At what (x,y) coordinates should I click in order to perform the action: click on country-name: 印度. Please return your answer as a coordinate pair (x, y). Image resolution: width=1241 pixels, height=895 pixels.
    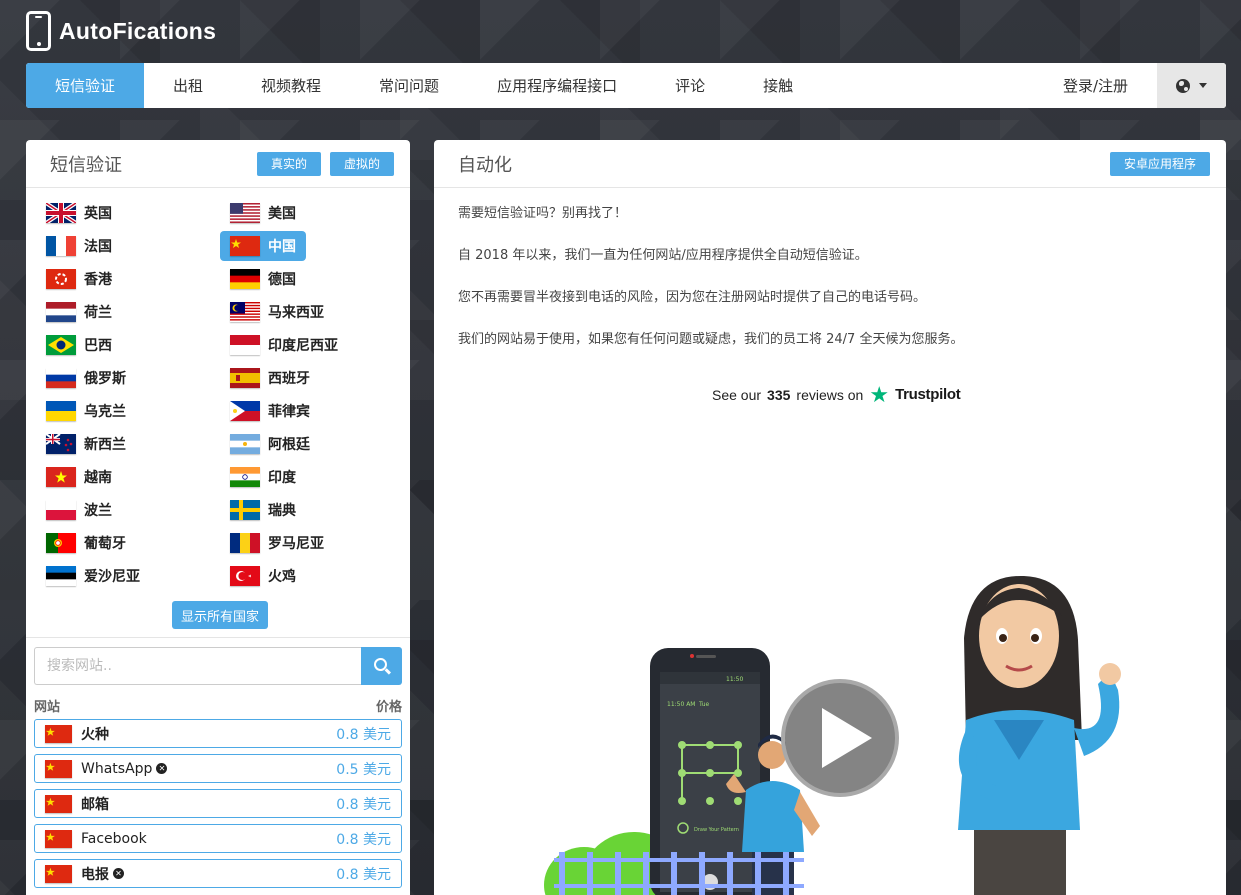
    Looking at the image, I should click on (282, 478).